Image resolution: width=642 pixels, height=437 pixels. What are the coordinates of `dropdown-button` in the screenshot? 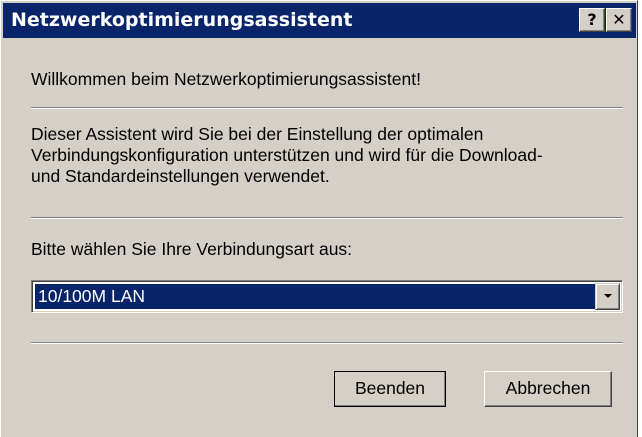 It's located at (607, 296).